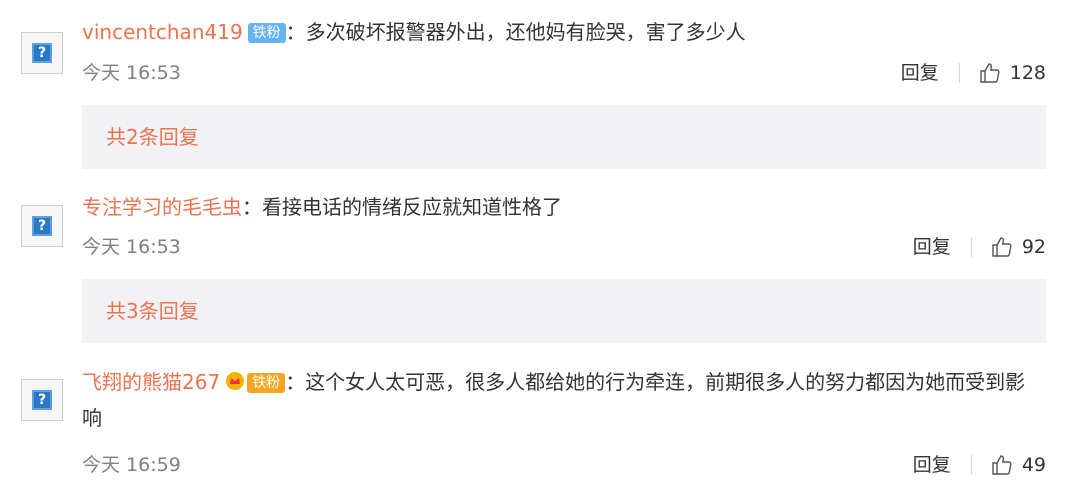  What do you see at coordinates (1033, 465) in the screenshot?
I see `like-count: 49` at bounding box center [1033, 465].